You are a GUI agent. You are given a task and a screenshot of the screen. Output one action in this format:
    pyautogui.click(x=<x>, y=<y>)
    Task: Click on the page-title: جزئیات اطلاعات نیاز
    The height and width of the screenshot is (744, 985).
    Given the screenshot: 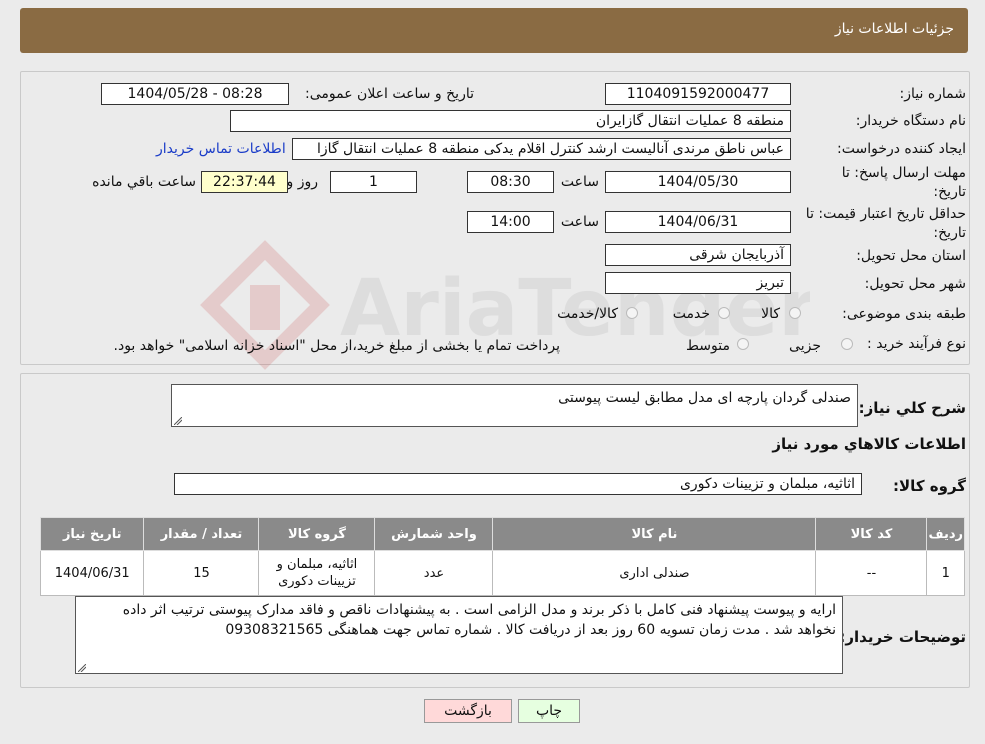 What is the action you would take?
    pyautogui.click(x=894, y=29)
    